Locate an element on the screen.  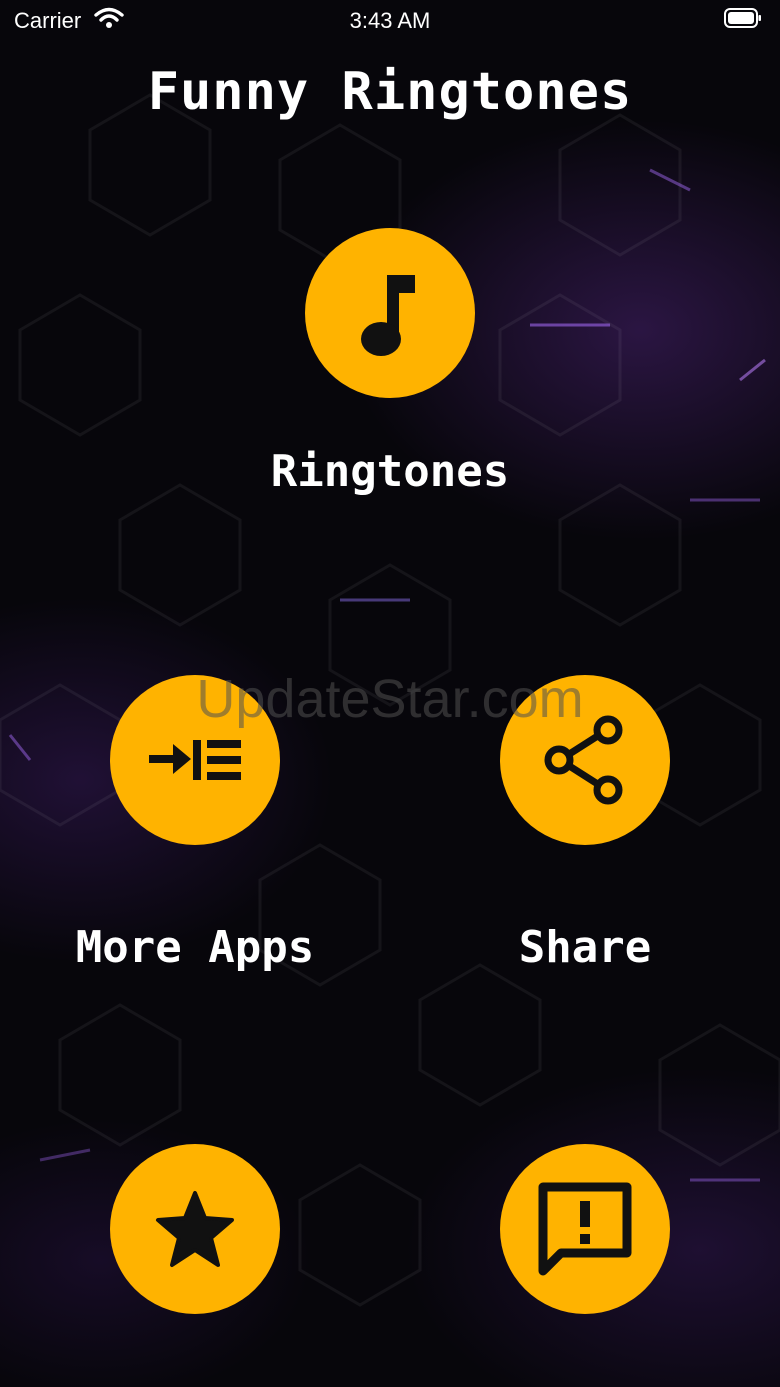
more-apps-button is located at coordinates (195, 760).